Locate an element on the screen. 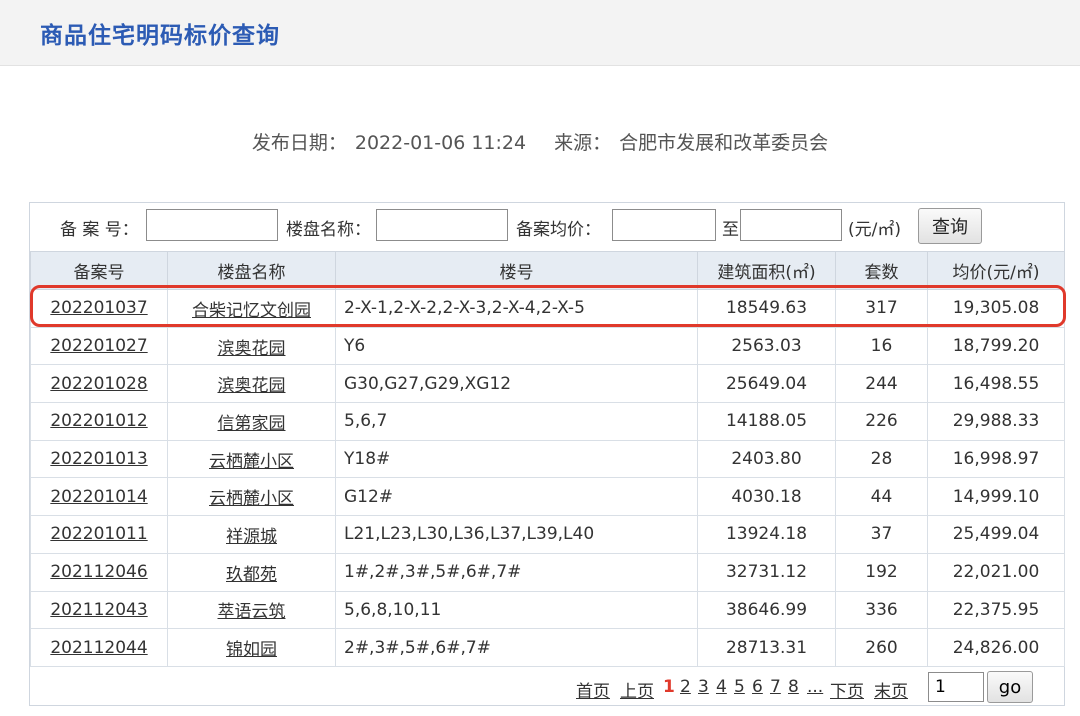  avg-price-cell: 16,998.97 is located at coordinates (996, 459).